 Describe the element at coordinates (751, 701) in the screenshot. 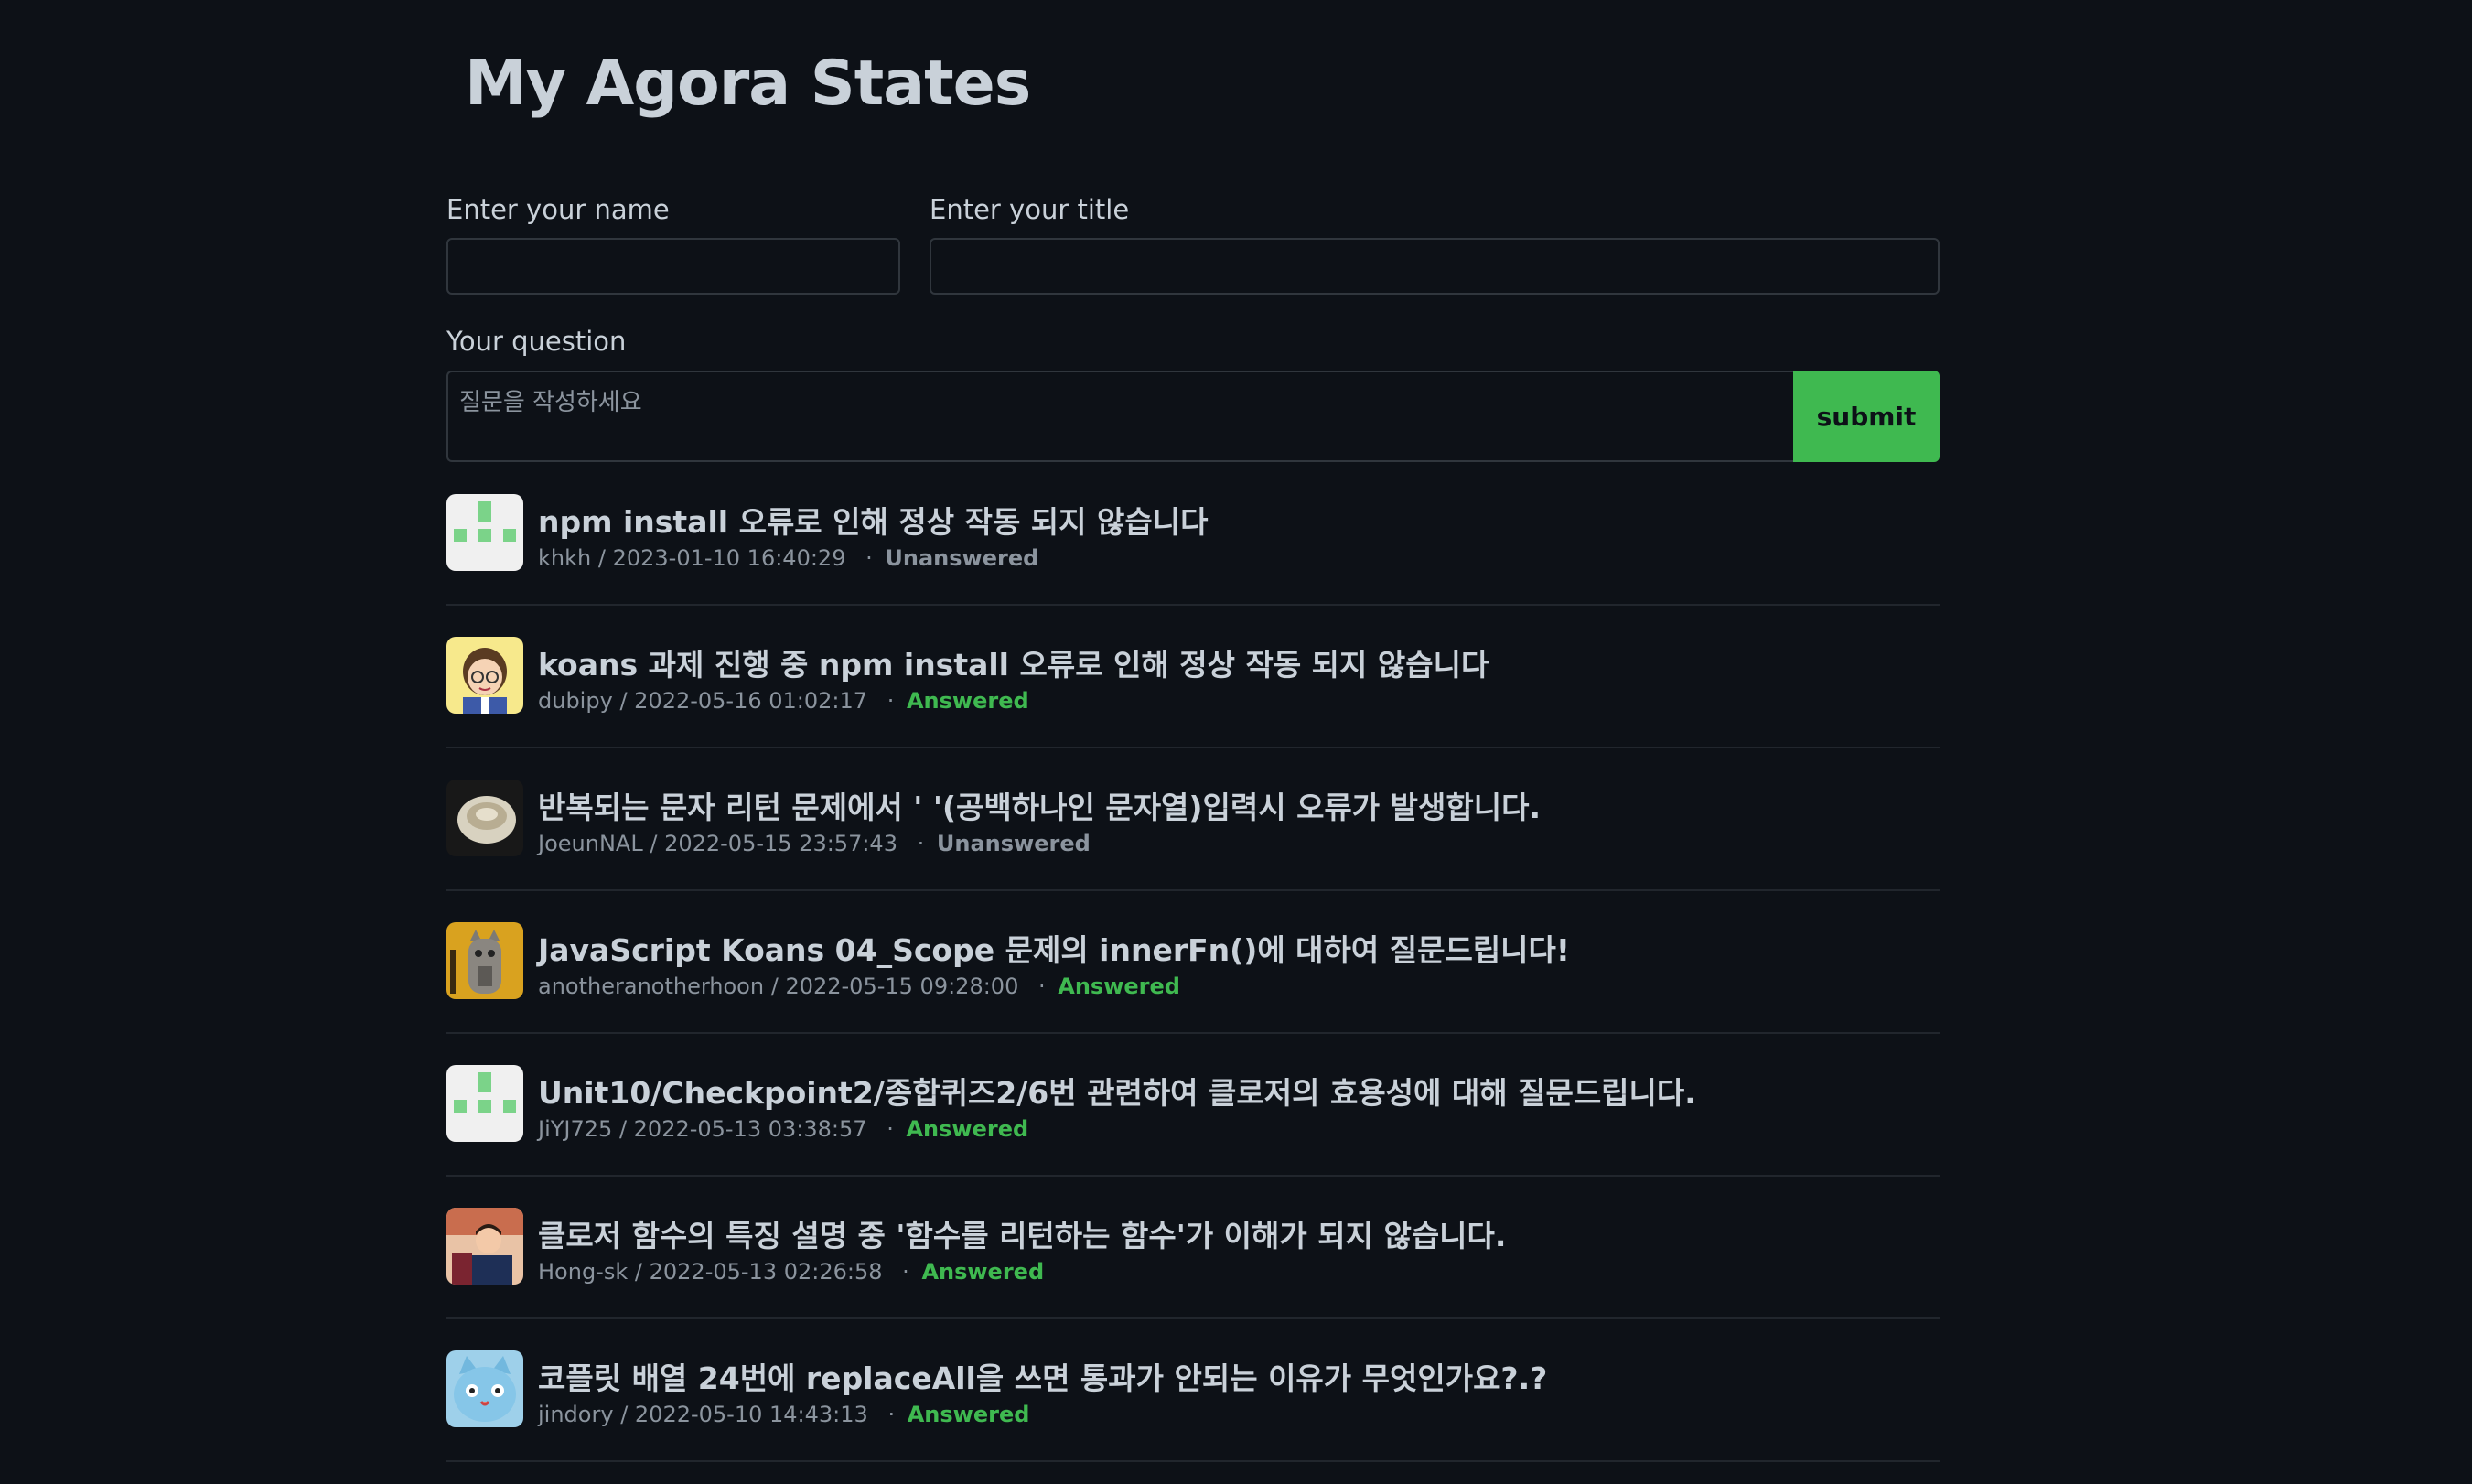

I see `discussion-date: 2022-05-16 01:02:17` at that location.